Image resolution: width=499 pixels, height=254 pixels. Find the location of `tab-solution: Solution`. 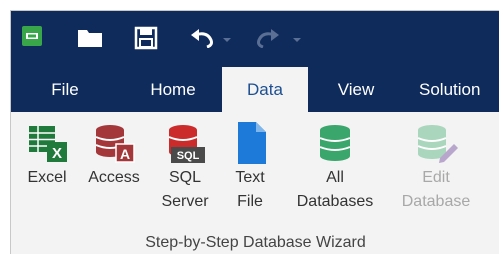

tab-solution: Solution is located at coordinates (459, 89).